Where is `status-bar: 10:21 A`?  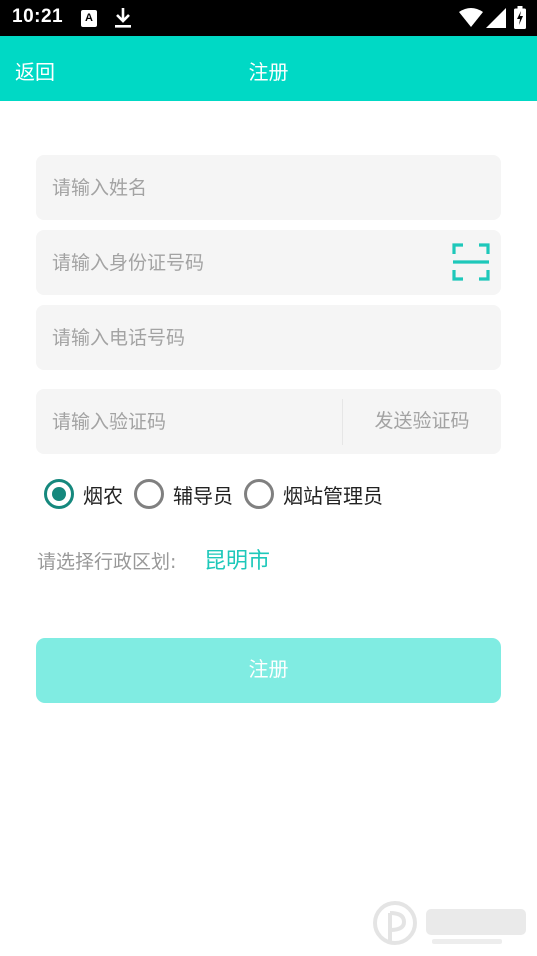
status-bar: 10:21 A is located at coordinates (268, 18).